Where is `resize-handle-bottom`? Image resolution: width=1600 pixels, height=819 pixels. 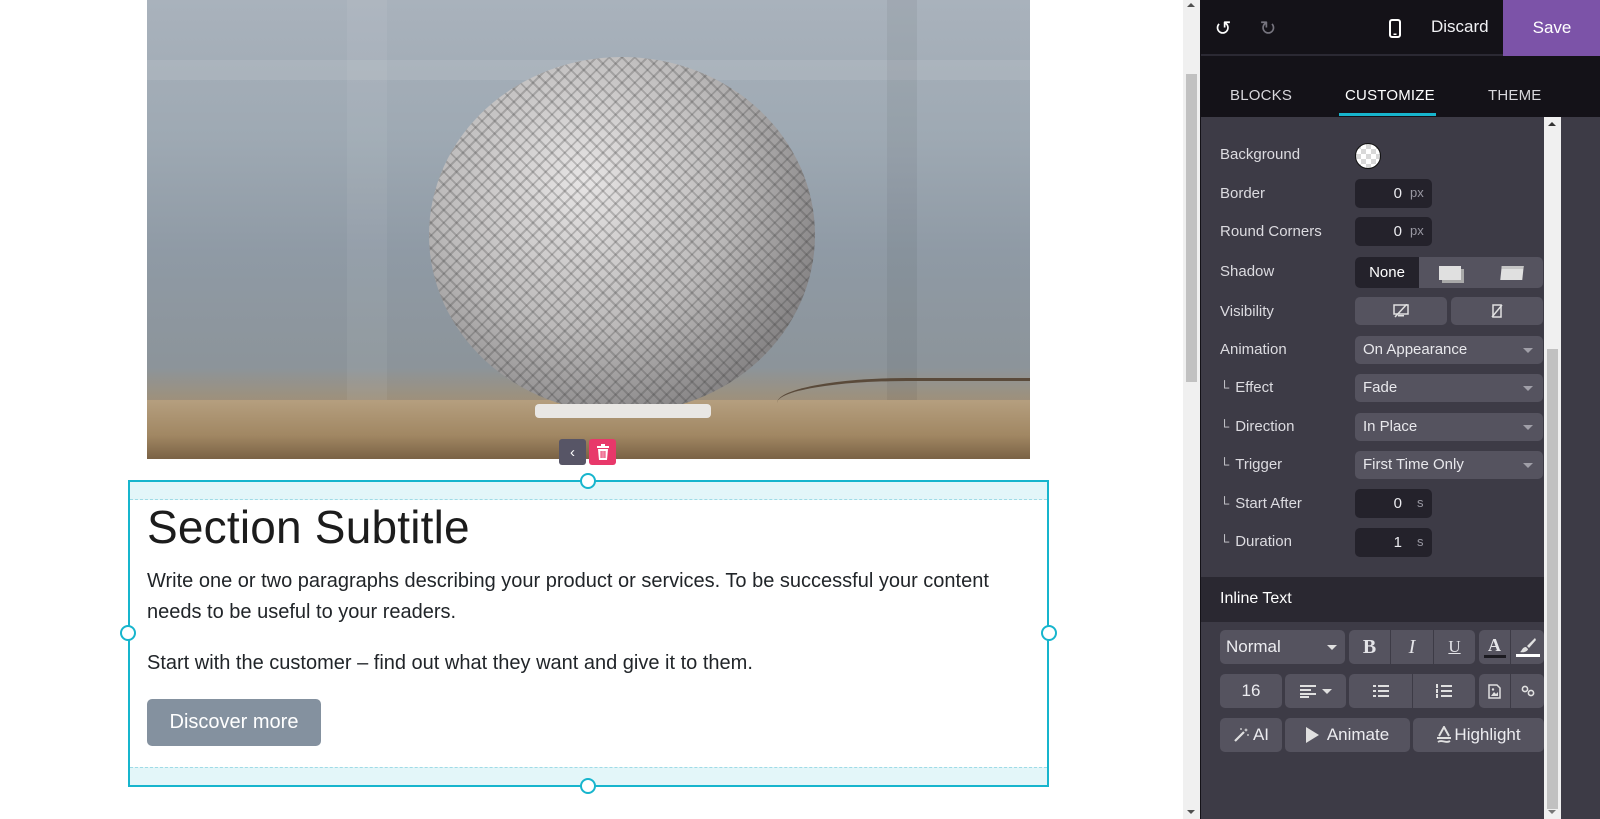
resize-handle-bottom is located at coordinates (588, 786).